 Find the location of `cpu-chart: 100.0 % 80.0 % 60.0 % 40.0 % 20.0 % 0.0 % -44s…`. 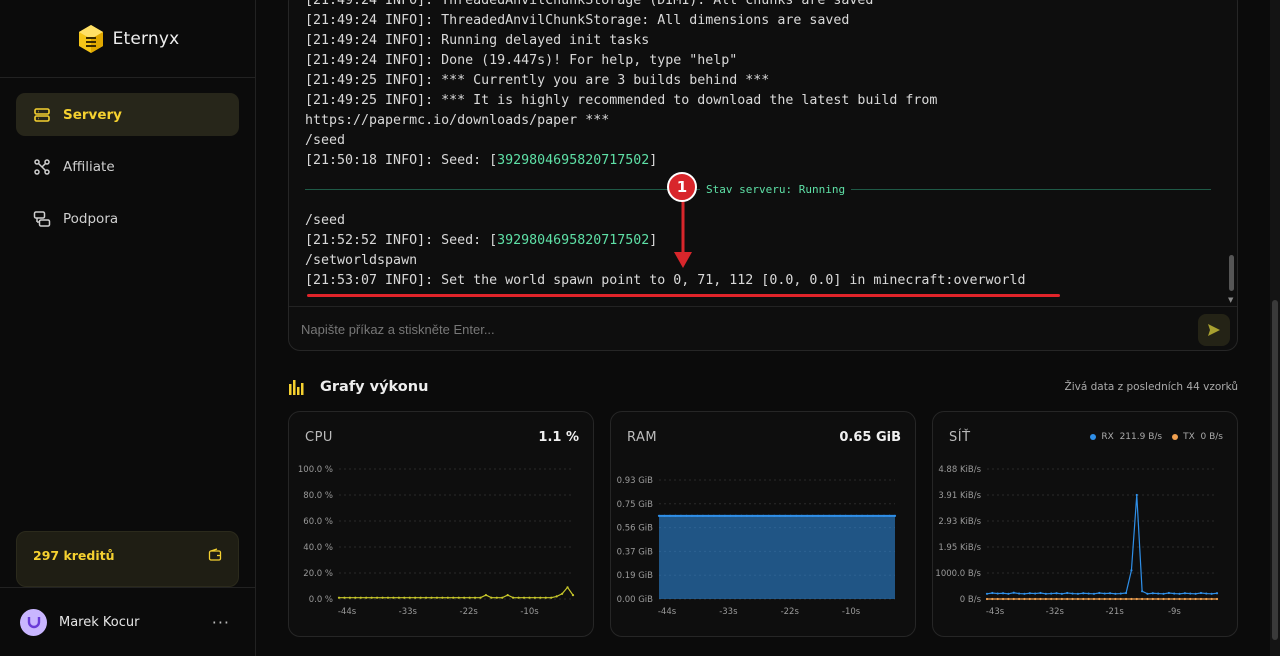

cpu-chart: 100.0 % 80.0 % 60.0 % 40.0 % 20.0 % 0.0 % -44s… is located at coordinates (436, 541).